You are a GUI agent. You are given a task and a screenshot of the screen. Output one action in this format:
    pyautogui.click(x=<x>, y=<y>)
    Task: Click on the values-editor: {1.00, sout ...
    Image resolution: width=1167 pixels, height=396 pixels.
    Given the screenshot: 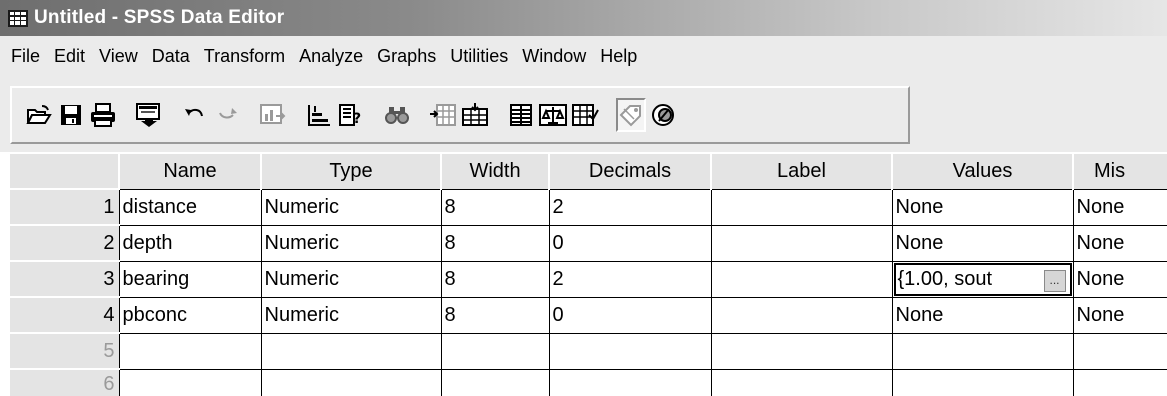 What is the action you would take?
    pyautogui.click(x=982, y=279)
    